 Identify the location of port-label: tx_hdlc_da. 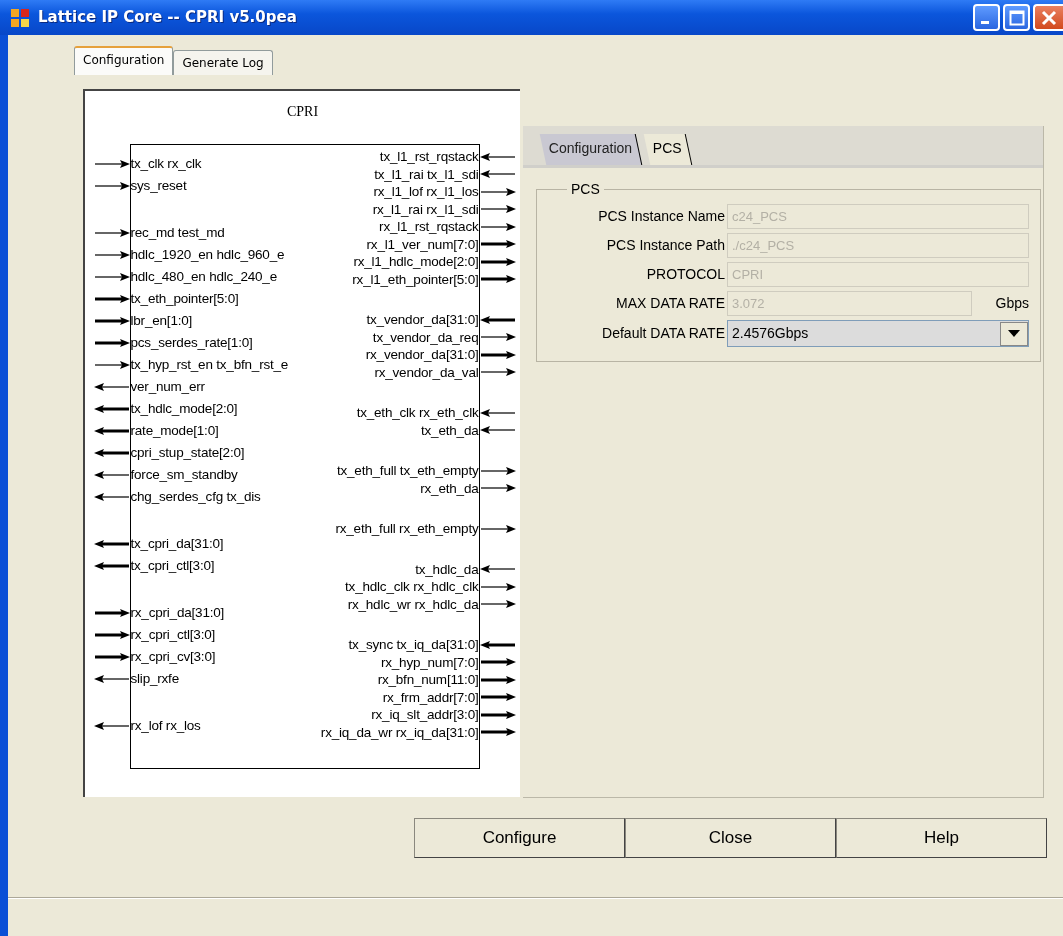
(447, 569).